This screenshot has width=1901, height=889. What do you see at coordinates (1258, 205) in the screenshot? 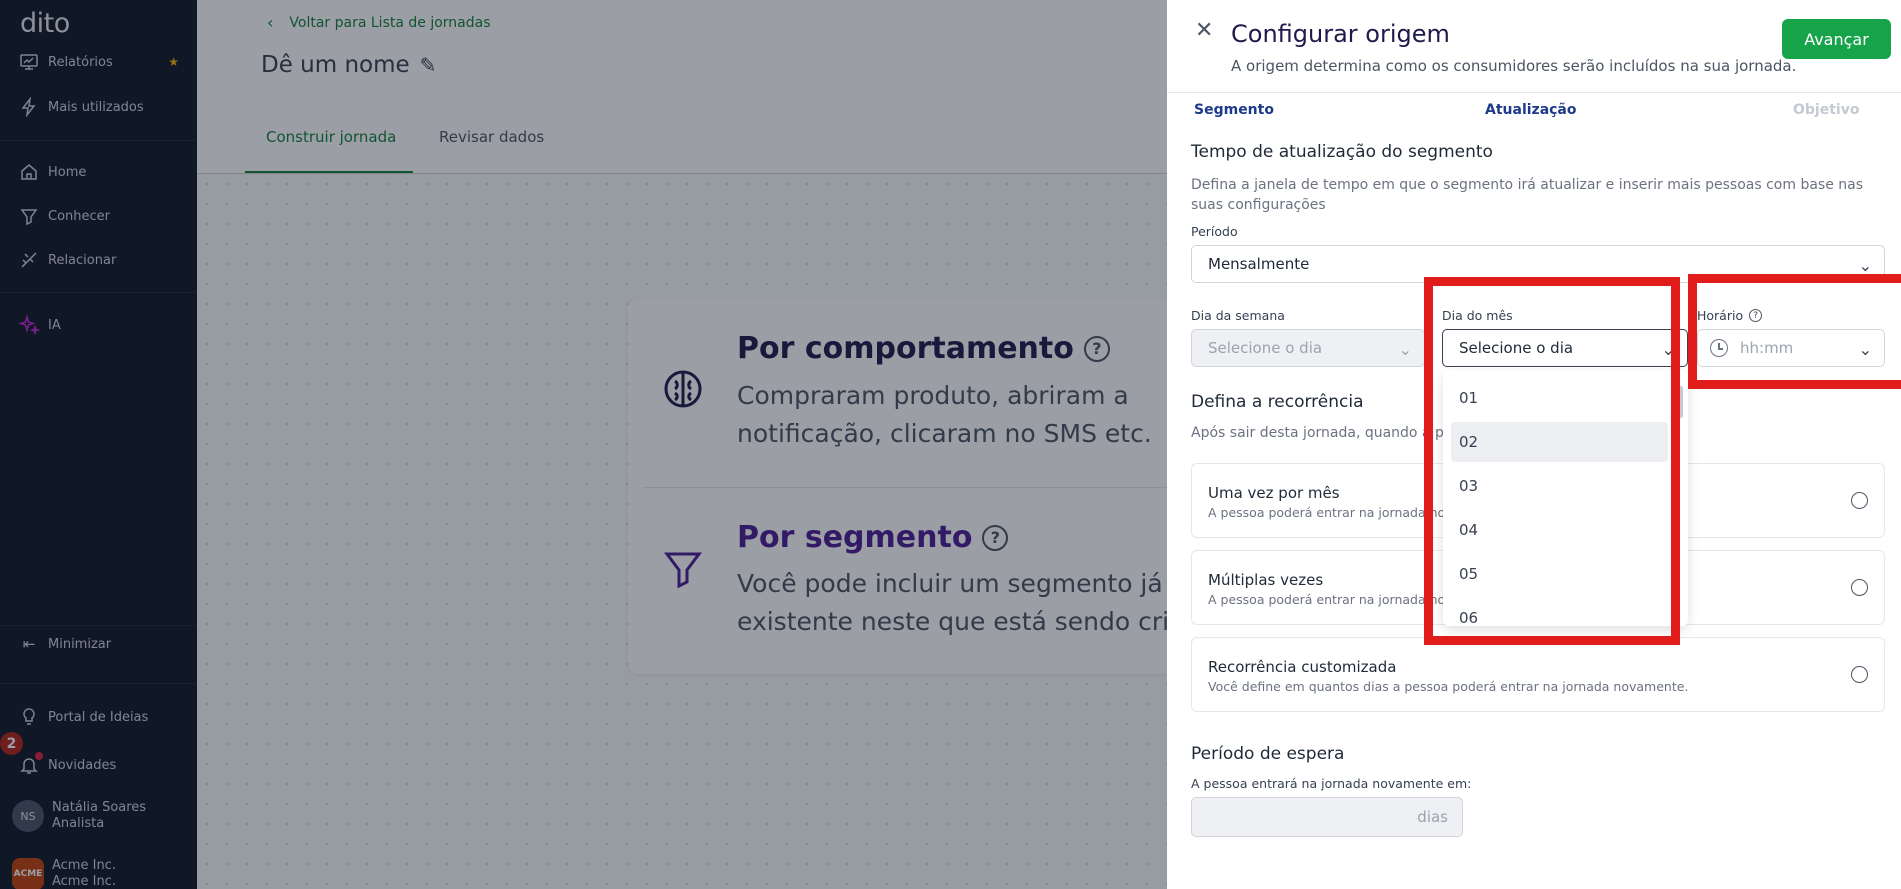
I see `help-text-line: suas configurações` at bounding box center [1258, 205].